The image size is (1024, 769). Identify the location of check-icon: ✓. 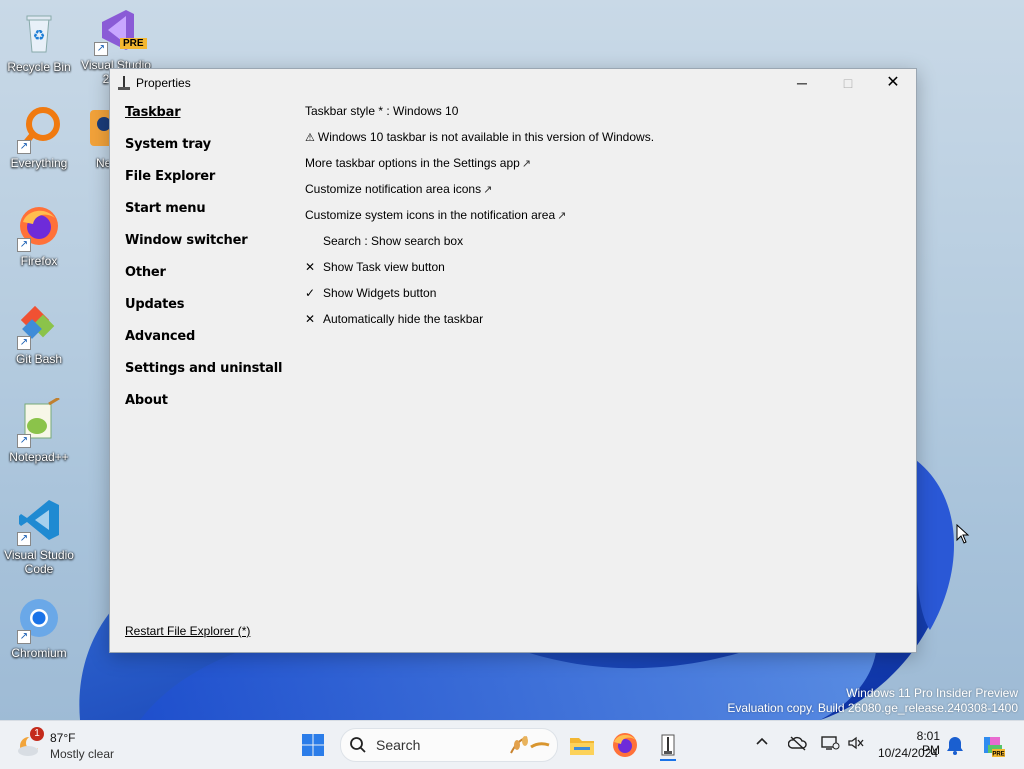
(310, 293).